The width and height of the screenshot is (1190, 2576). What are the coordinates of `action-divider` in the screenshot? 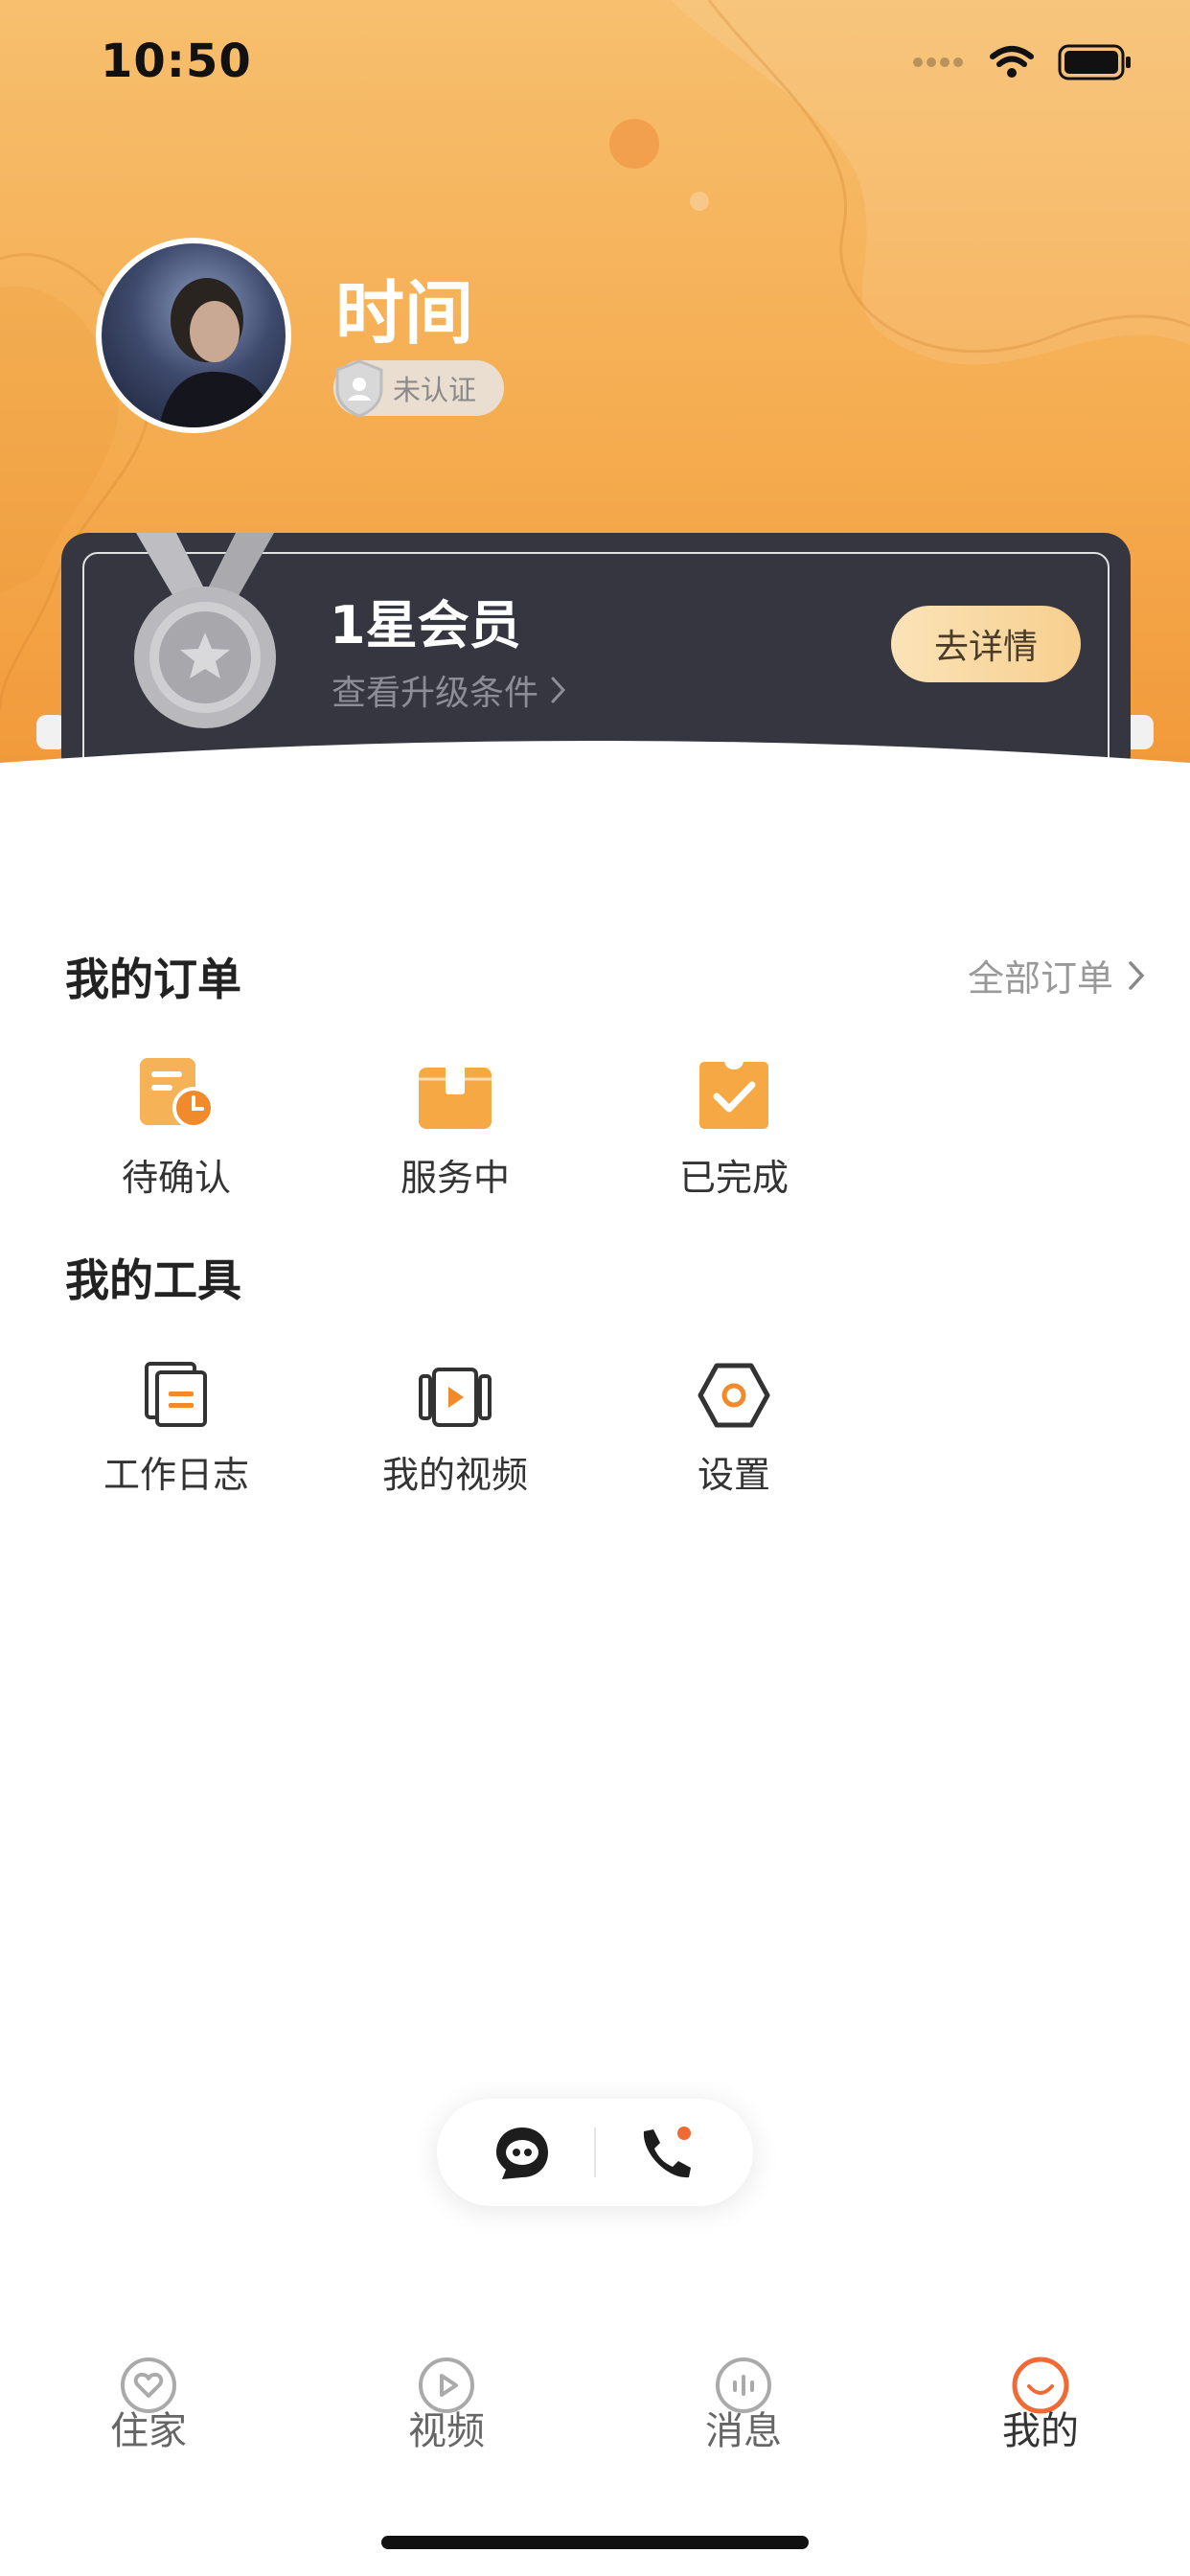 It's located at (595, 2152).